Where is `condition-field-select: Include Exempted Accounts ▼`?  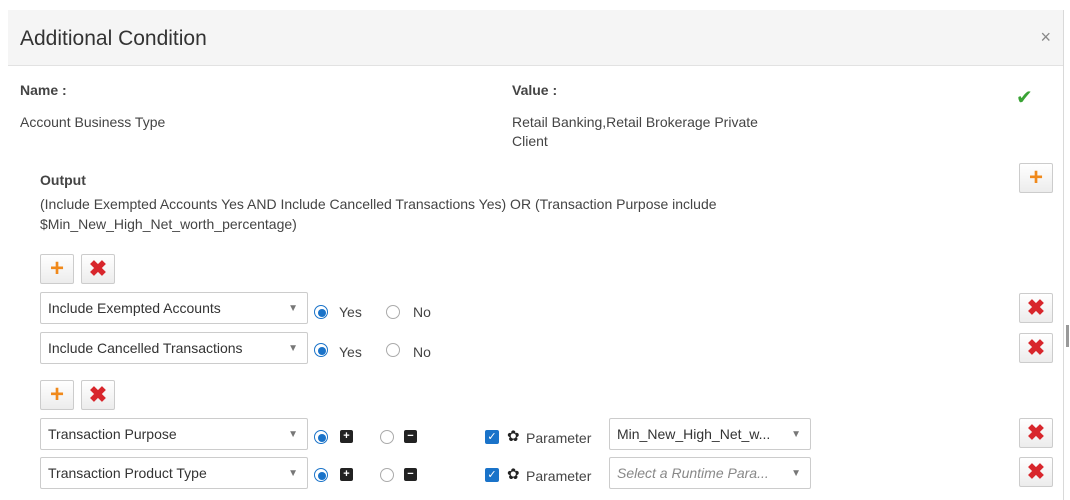
condition-field-select: Include Exempted Accounts ▼ is located at coordinates (174, 308).